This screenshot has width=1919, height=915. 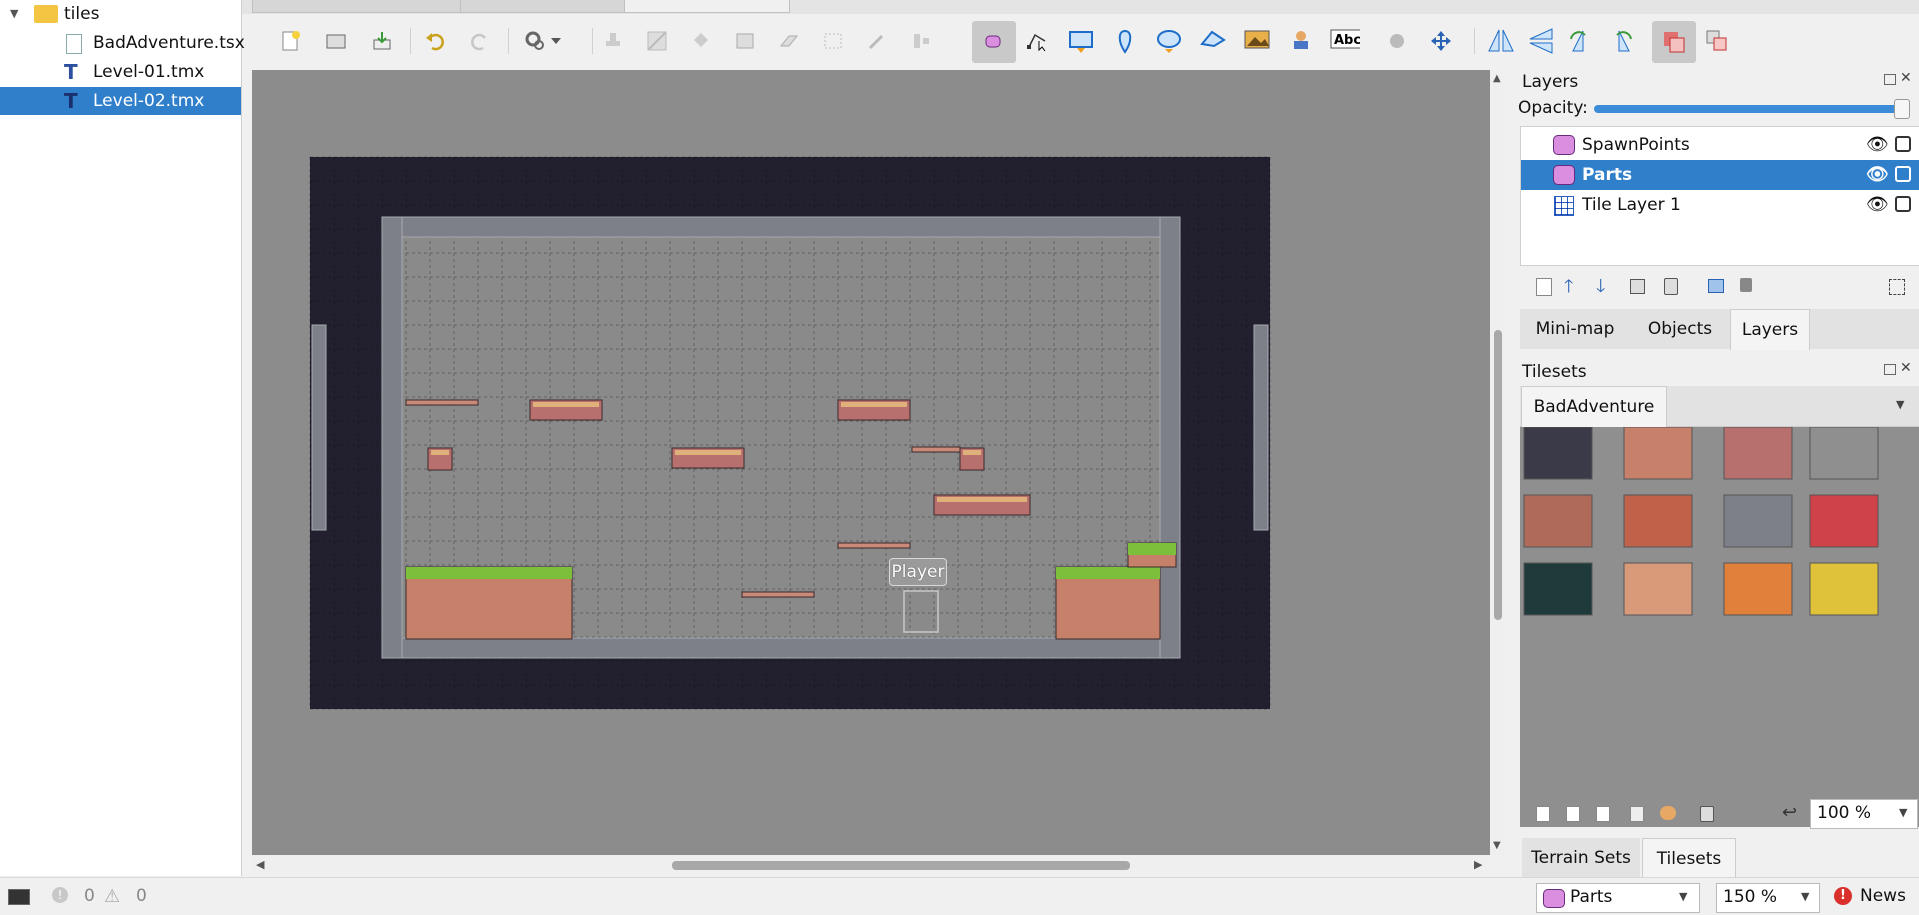 I want to click on player-object-label: Player, so click(x=918, y=572).